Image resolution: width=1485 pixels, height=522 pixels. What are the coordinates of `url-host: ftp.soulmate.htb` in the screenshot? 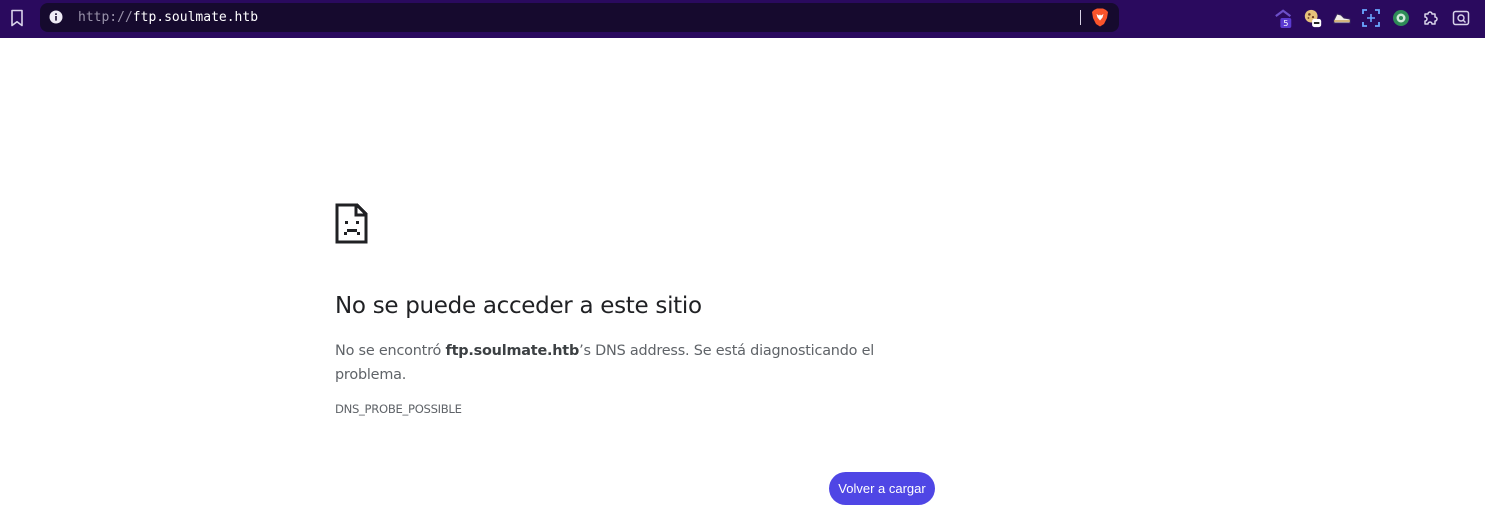 It's located at (195, 17).